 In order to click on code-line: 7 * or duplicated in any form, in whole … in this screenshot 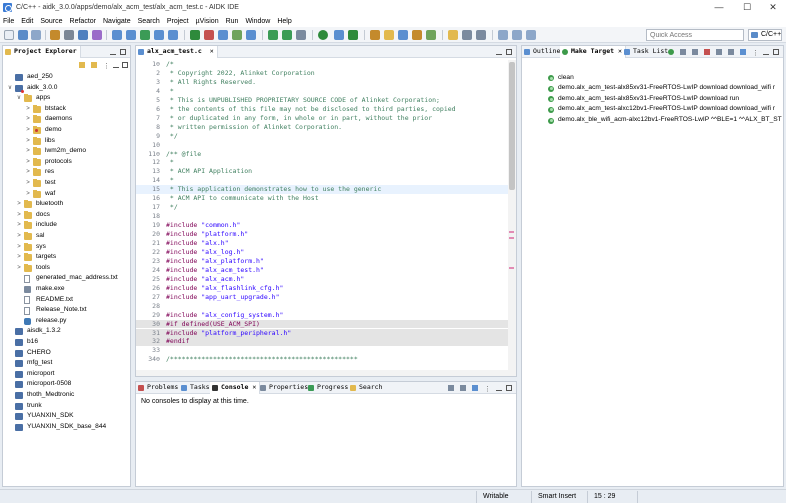, I will do `click(322, 118)`.